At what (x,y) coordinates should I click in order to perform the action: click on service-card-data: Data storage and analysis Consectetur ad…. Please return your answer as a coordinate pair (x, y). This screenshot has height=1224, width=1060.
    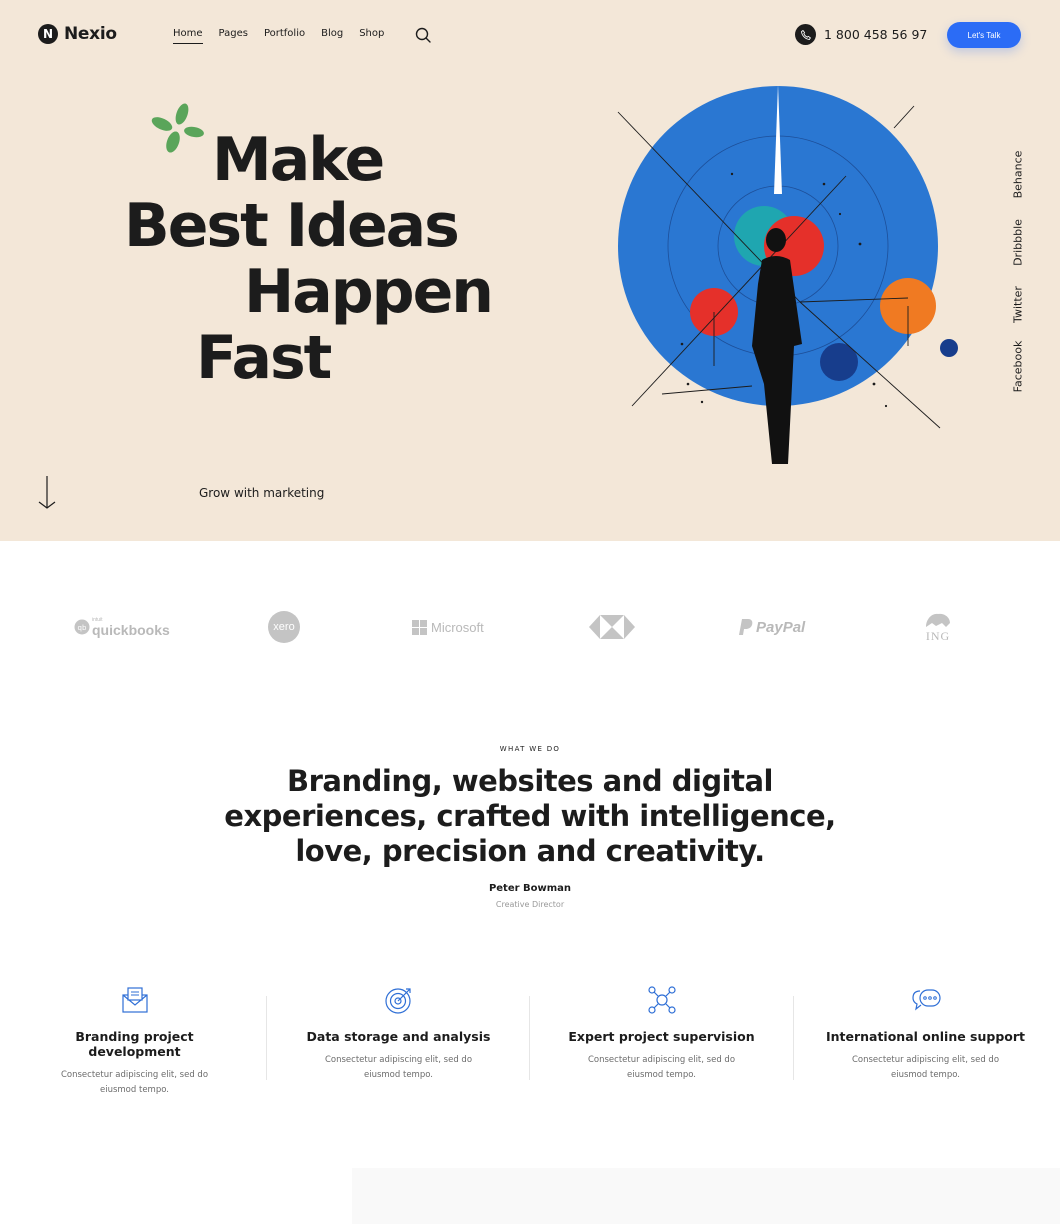
    Looking at the image, I should click on (398, 1034).